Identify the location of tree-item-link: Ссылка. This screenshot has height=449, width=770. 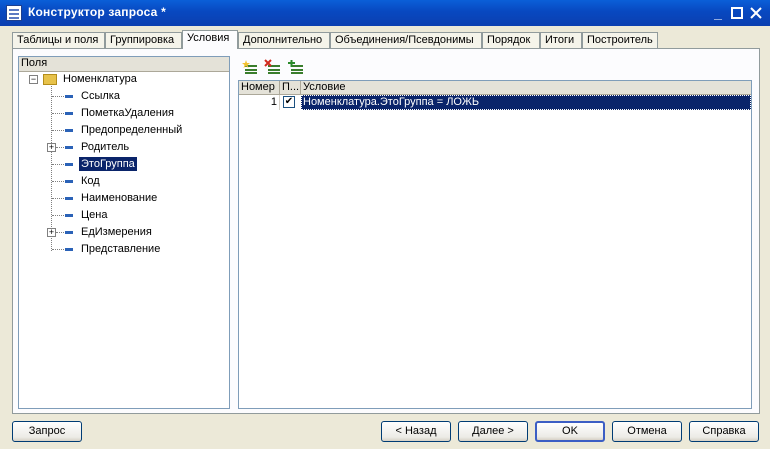
(100, 96).